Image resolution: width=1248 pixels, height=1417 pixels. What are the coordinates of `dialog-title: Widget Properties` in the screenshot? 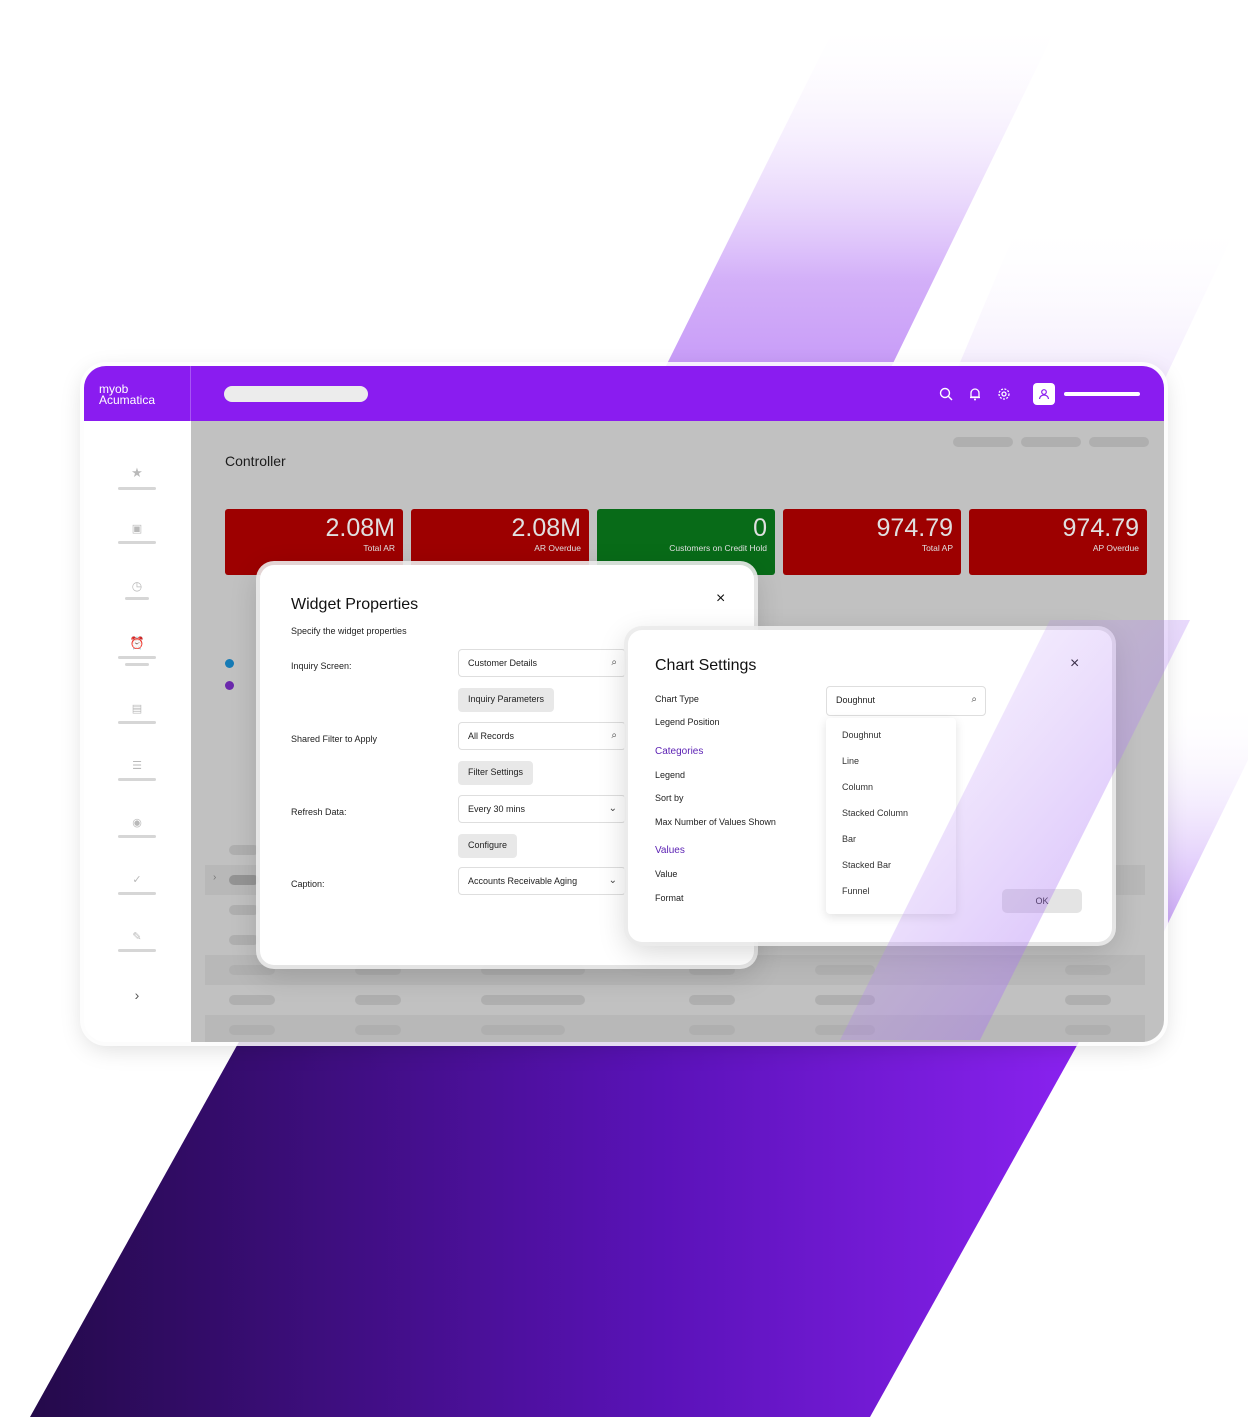 It's located at (355, 604).